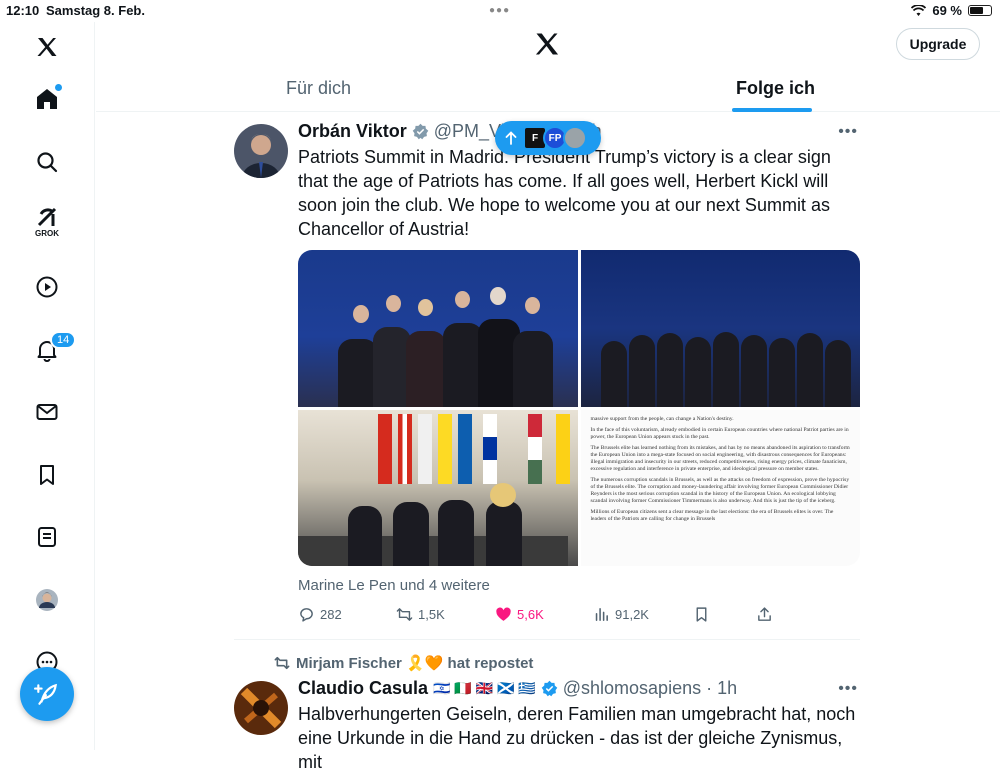 This screenshot has width=1000, height=774. Describe the element at coordinates (95, 10) in the screenshot. I see `status-date: Samstag 8. Feb.` at that location.